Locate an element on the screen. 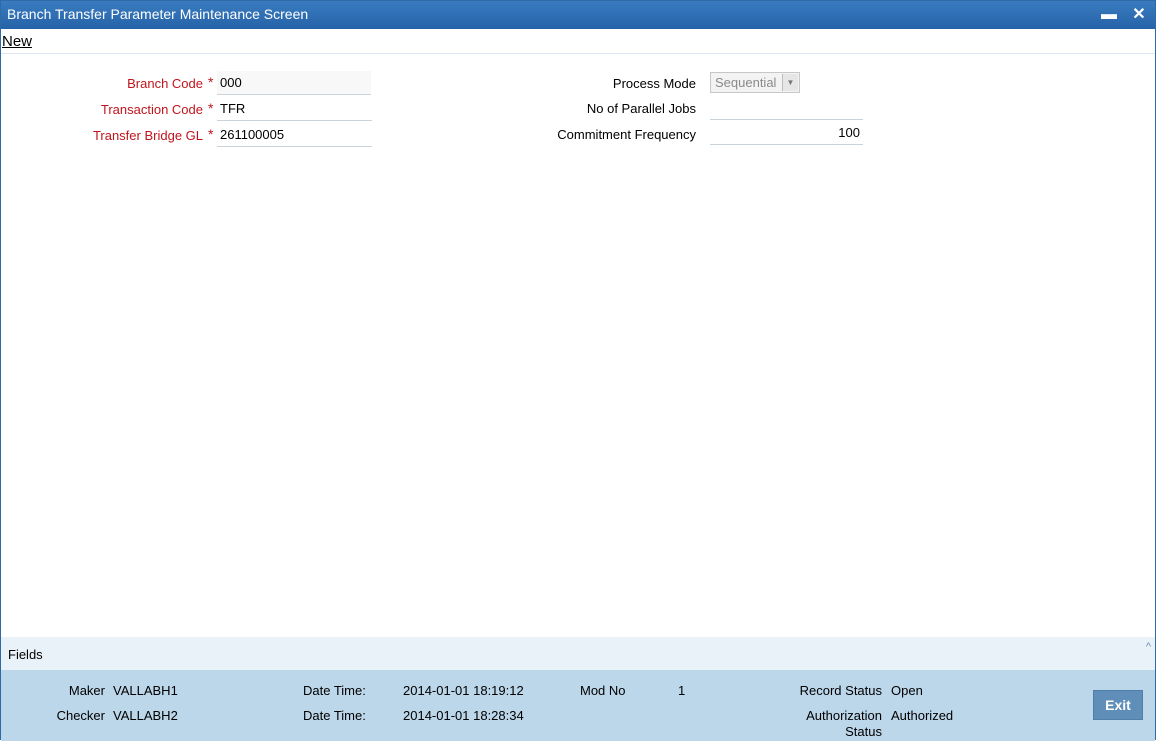  commitment-frequency-field: 100 is located at coordinates (786, 133).